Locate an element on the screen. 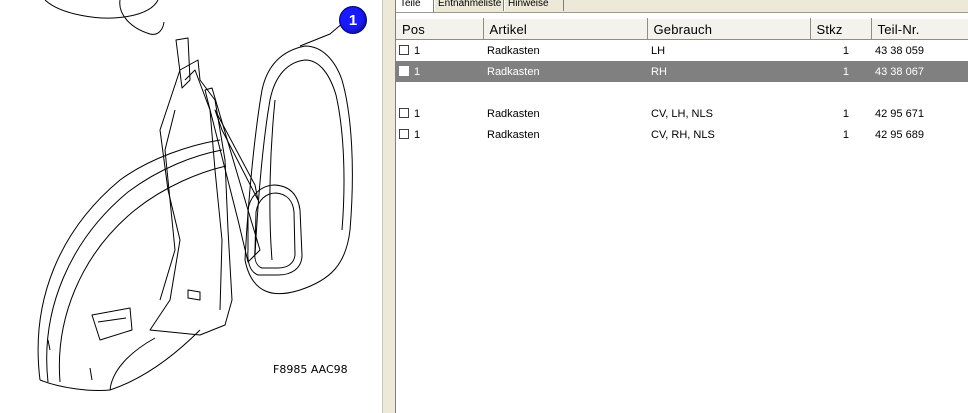  tab-entnahmeliste: Entnahmeliste is located at coordinates (469, 5).